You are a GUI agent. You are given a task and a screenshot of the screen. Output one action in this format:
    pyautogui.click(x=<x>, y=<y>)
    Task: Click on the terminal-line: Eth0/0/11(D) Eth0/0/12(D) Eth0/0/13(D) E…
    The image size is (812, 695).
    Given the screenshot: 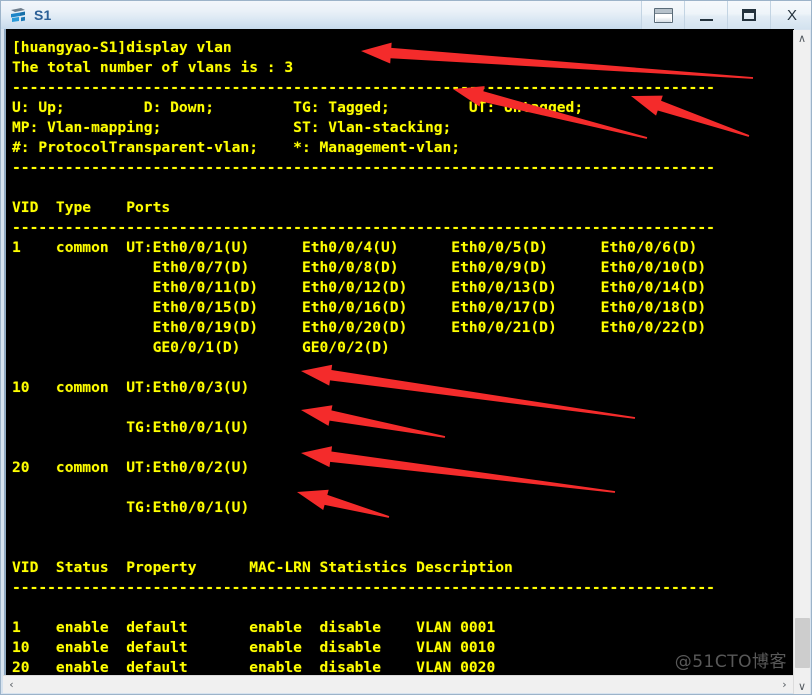 What is the action you would take?
    pyautogui.click(x=359, y=287)
    